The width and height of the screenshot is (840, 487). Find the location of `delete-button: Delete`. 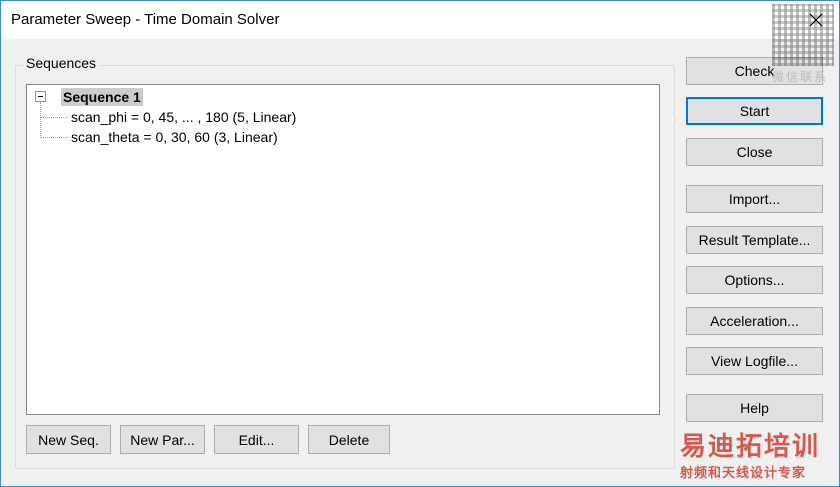

delete-button: Delete is located at coordinates (349, 439).